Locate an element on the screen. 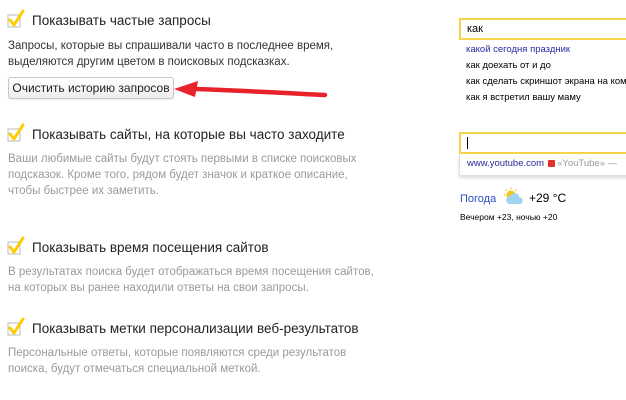 This screenshot has height=400, width=626. site-suggestion: www.youtube.com «YouTube» — is located at coordinates (542, 165).